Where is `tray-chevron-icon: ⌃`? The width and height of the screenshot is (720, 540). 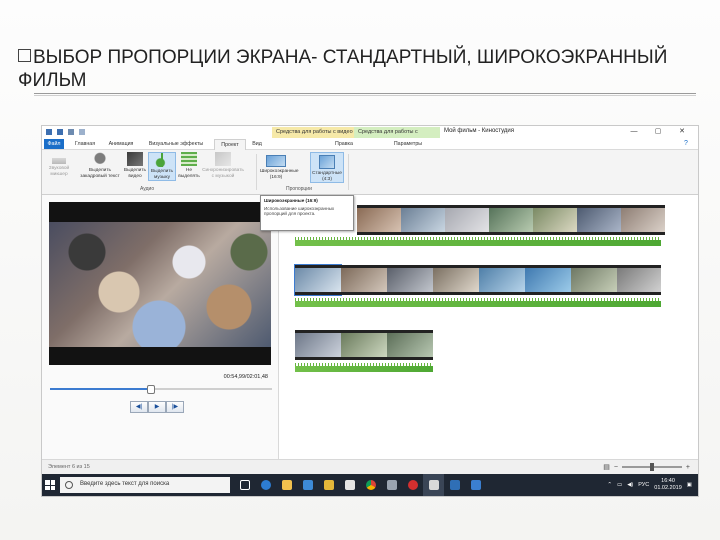 tray-chevron-icon: ⌃ is located at coordinates (609, 485).